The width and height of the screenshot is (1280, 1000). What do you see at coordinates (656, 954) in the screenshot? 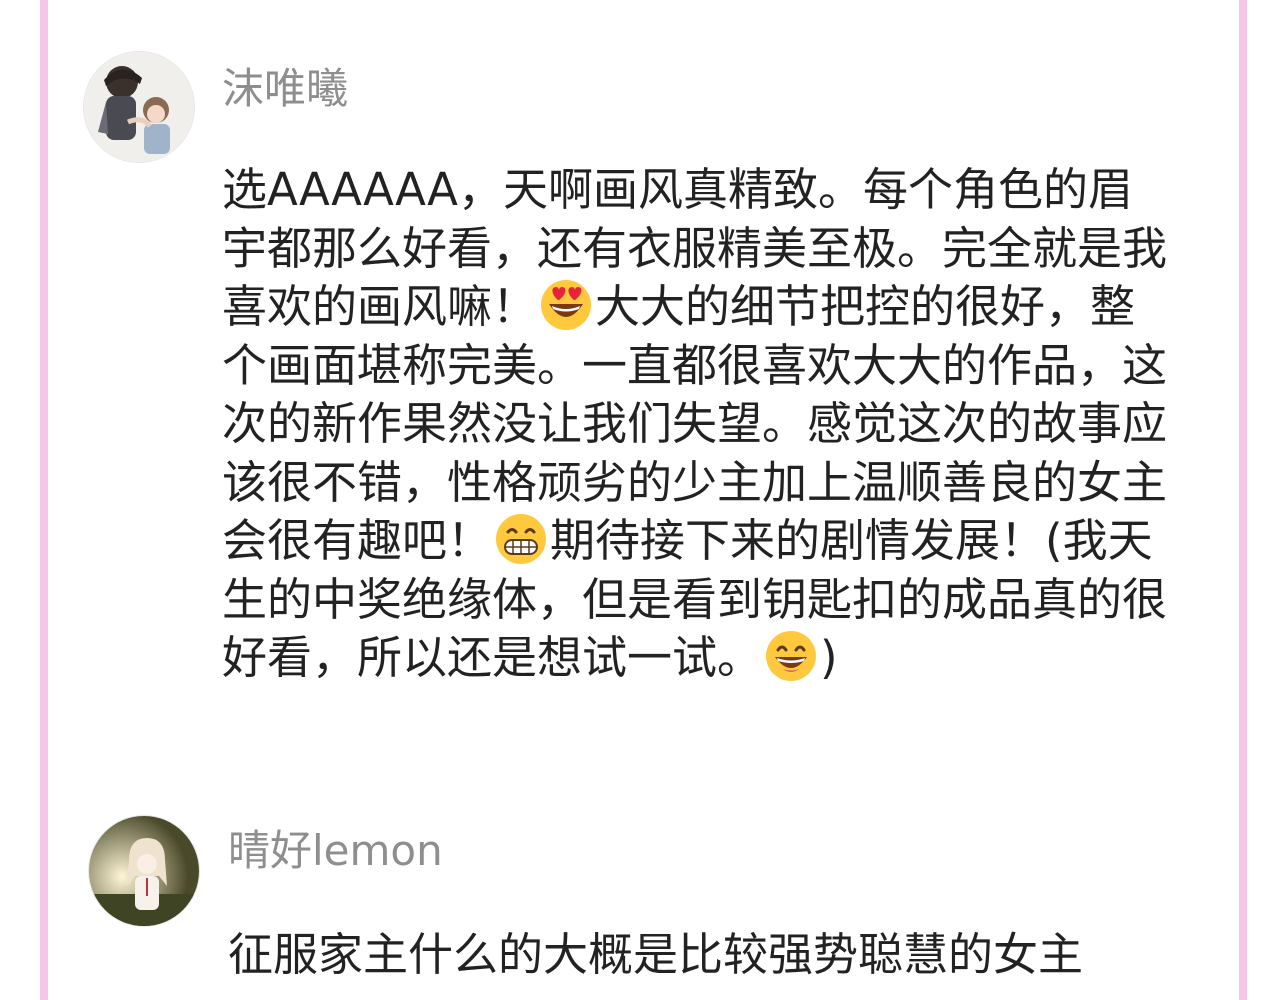
I see `comment-text-segment: 征服家主什么的大概是比较强势聪慧的女主` at bounding box center [656, 954].